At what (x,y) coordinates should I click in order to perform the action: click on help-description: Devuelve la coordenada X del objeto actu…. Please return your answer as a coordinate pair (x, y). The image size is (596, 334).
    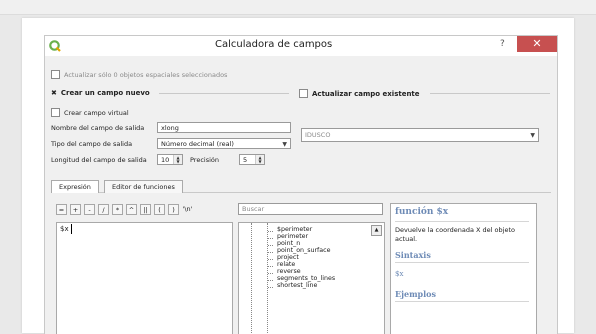
    Looking at the image, I should click on (455, 234).